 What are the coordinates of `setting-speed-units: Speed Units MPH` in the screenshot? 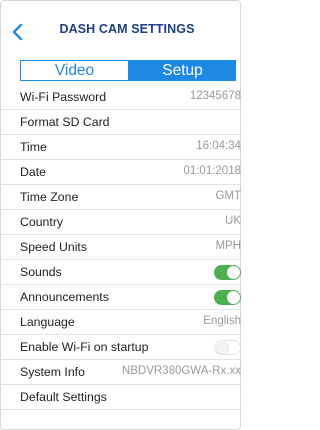 It's located at (120, 247).